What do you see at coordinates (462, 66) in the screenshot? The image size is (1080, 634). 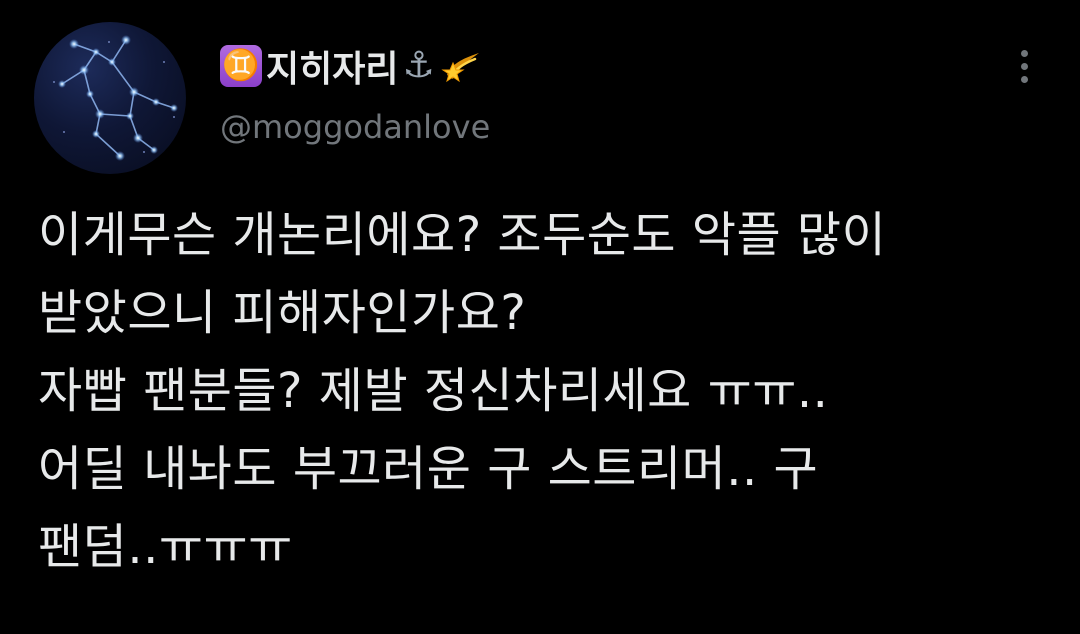 I see `dizzy-icon` at bounding box center [462, 66].